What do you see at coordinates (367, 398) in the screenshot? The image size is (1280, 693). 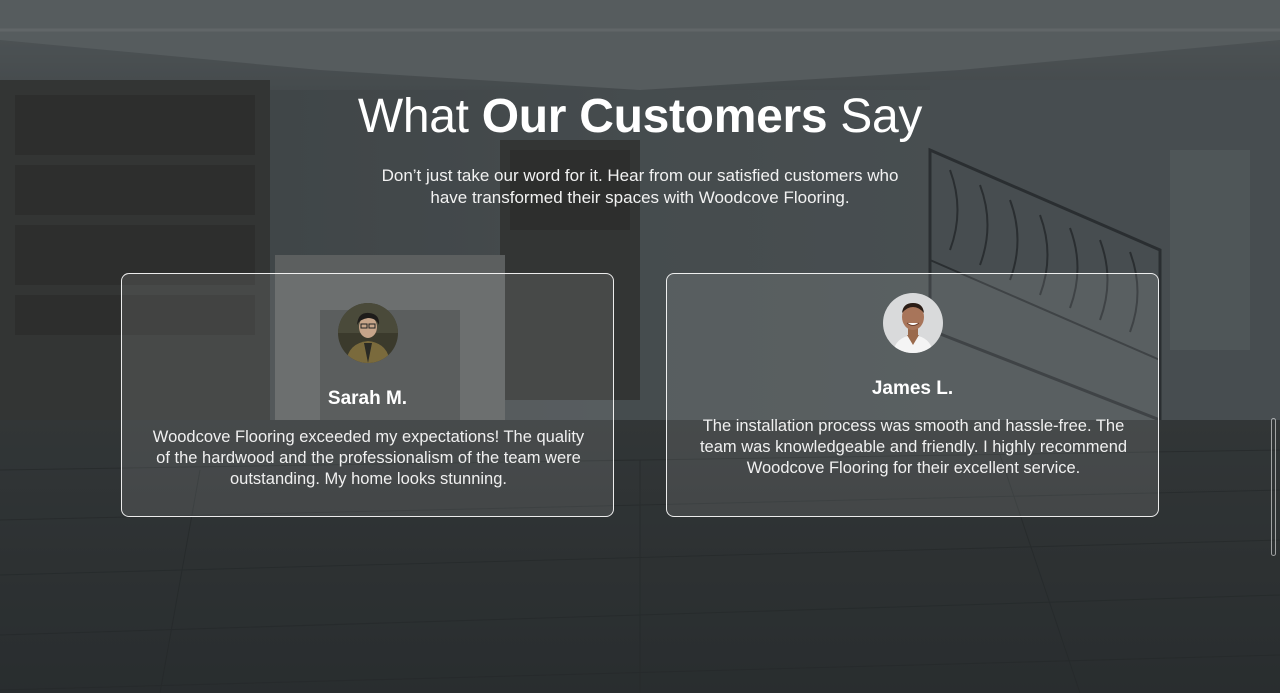 I see `testimonial-name: Sarah M.` at bounding box center [367, 398].